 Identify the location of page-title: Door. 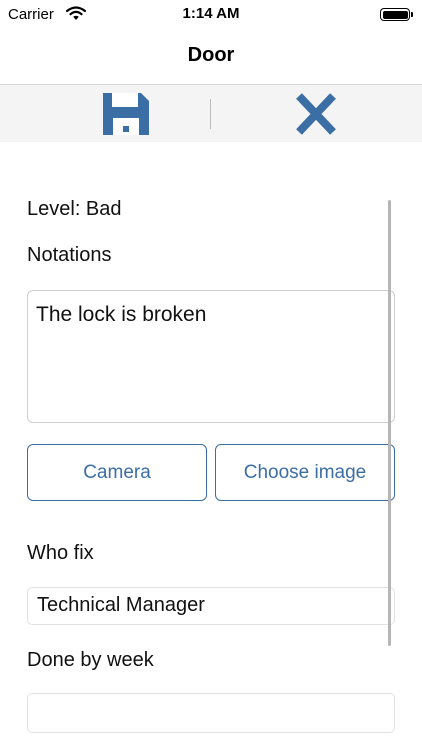
(211, 55).